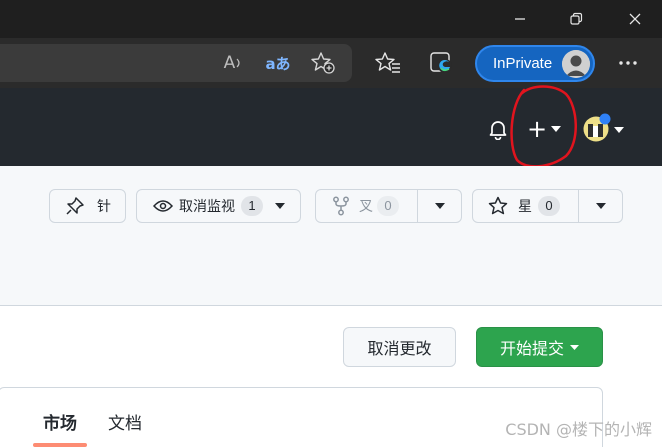 The image size is (662, 447). Describe the element at coordinates (163, 206) in the screenshot. I see `eye-icon` at that location.